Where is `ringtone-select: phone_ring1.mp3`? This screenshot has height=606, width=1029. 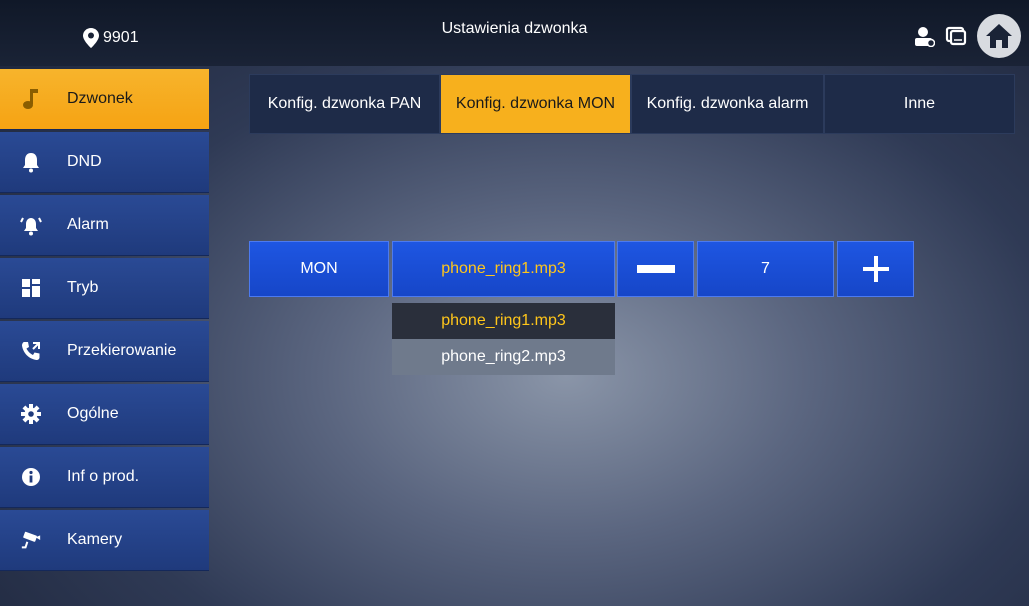 ringtone-select: phone_ring1.mp3 is located at coordinates (503, 269).